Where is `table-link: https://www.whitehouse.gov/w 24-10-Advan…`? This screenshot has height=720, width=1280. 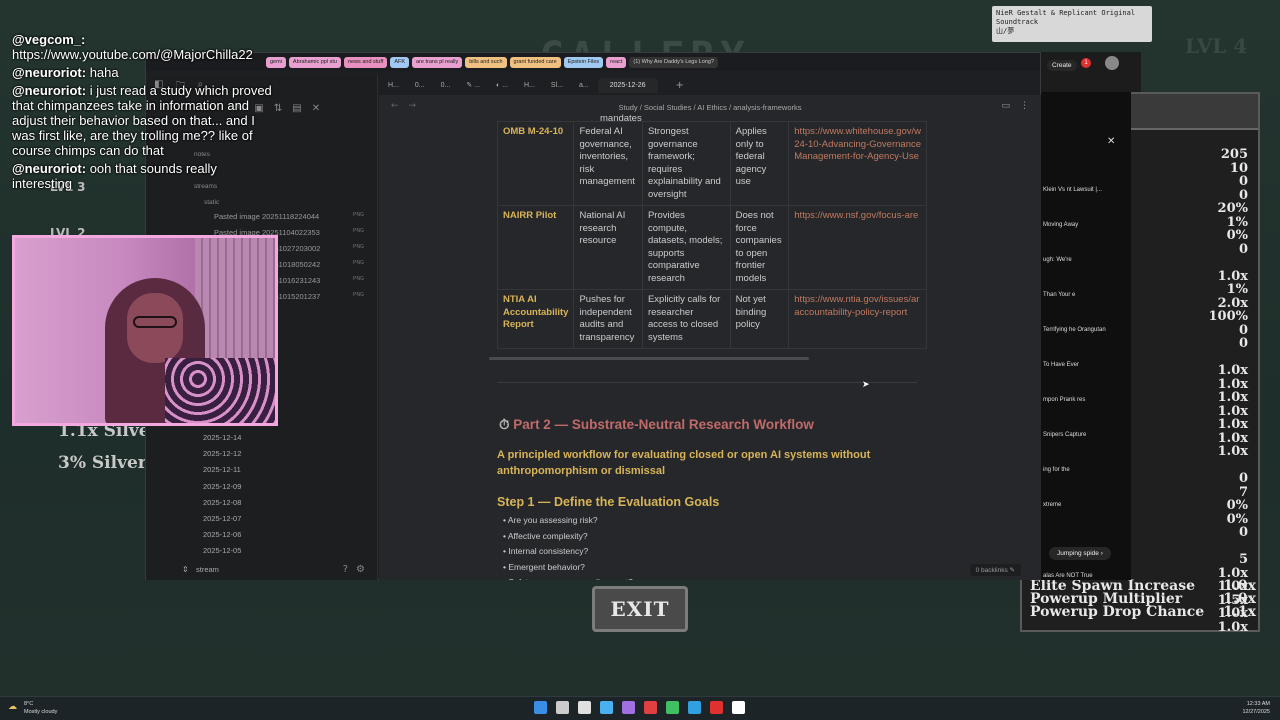 table-link: https://www.whitehouse.gov/w 24-10-Advan… is located at coordinates (857, 163).